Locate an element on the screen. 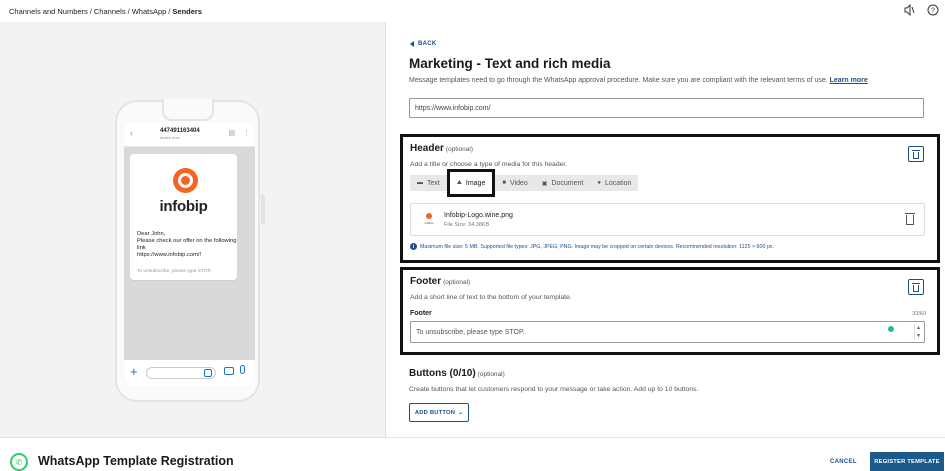  back-label: BACK is located at coordinates (427, 44).